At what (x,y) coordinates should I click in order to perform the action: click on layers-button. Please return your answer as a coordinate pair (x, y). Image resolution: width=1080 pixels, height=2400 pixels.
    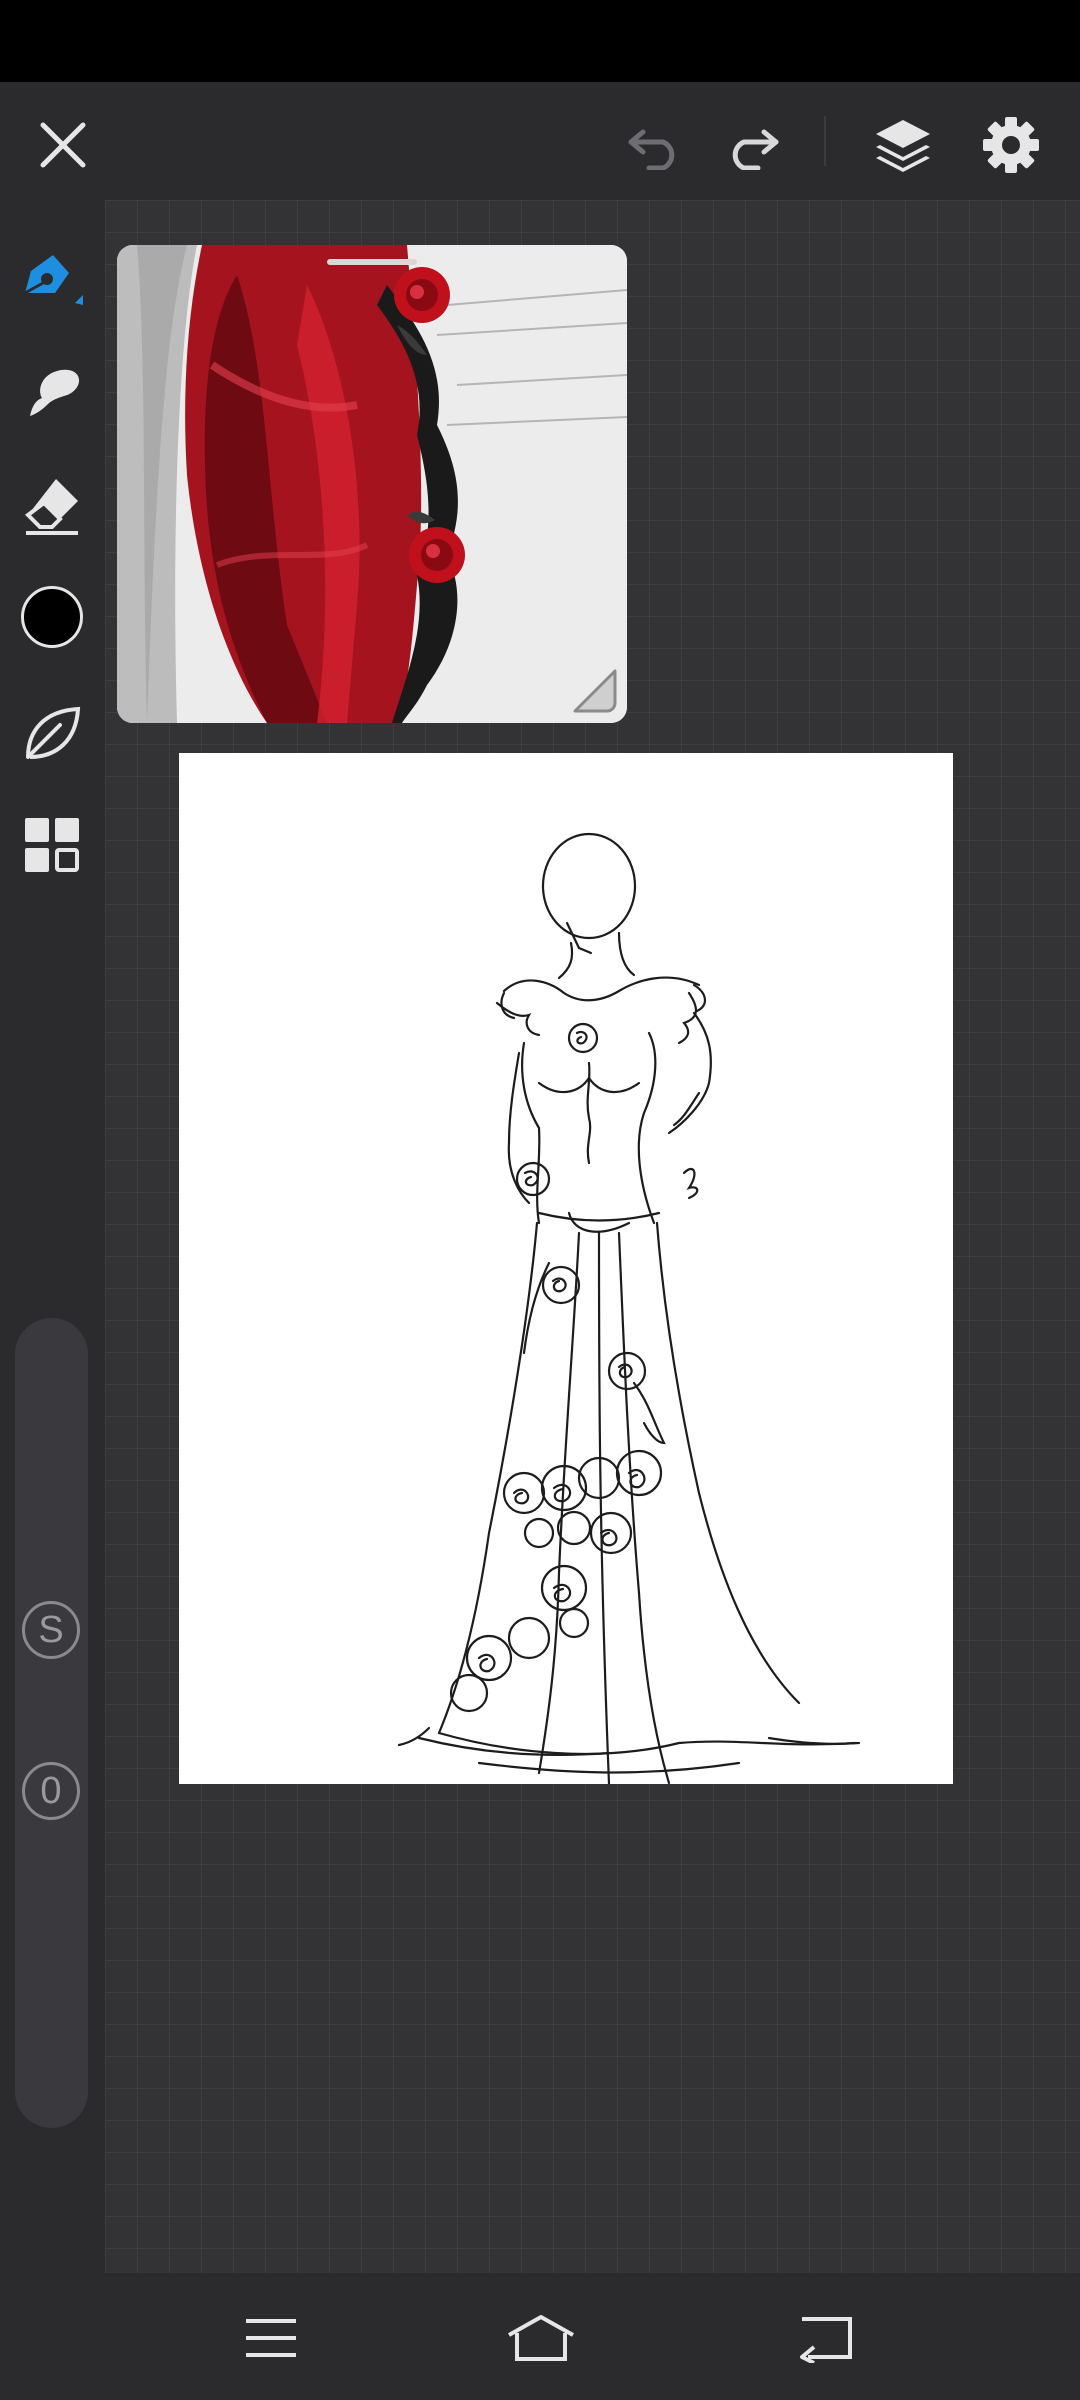
    Looking at the image, I should click on (903, 145).